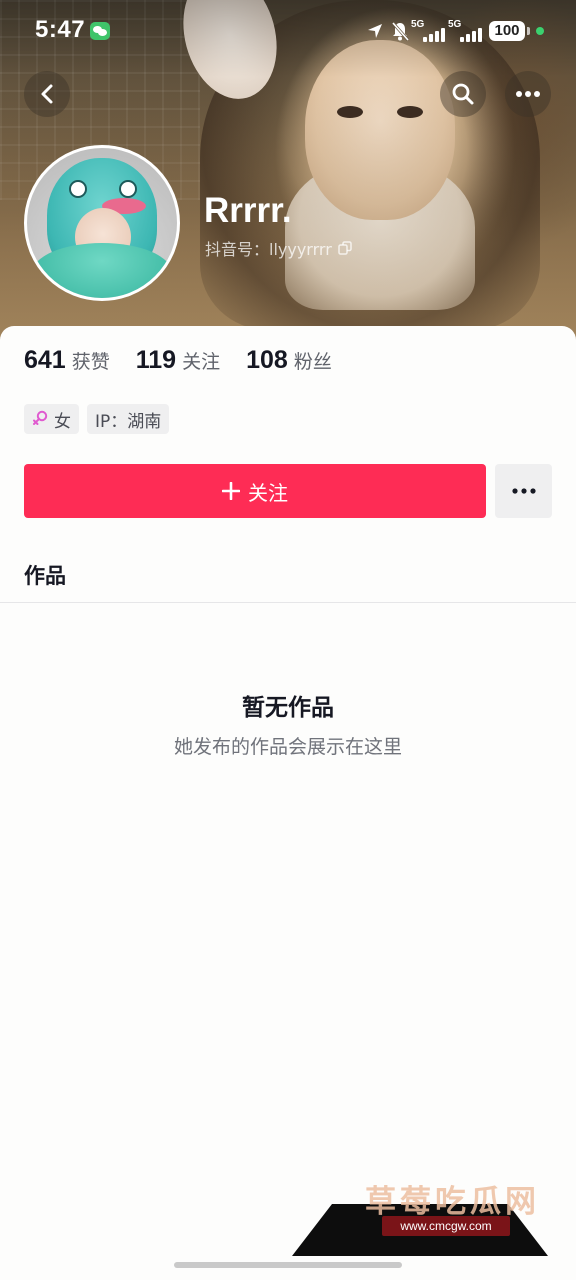  What do you see at coordinates (446, 1226) in the screenshot?
I see `watermark-url: www.cmcgw.com` at bounding box center [446, 1226].